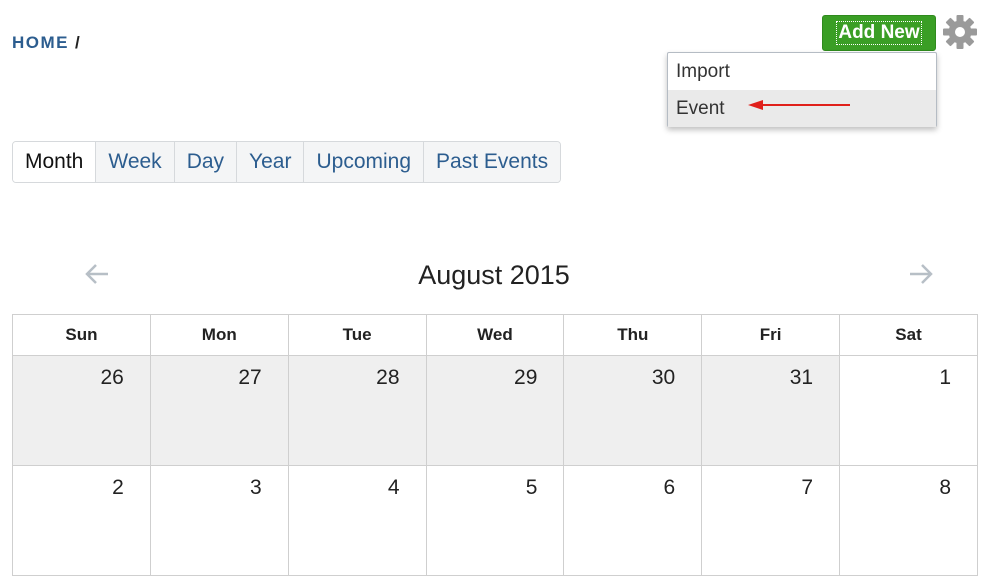 The width and height of the screenshot is (1000, 576). What do you see at coordinates (771, 410) in the screenshot?
I see `calendar-day-cell: 31` at bounding box center [771, 410].